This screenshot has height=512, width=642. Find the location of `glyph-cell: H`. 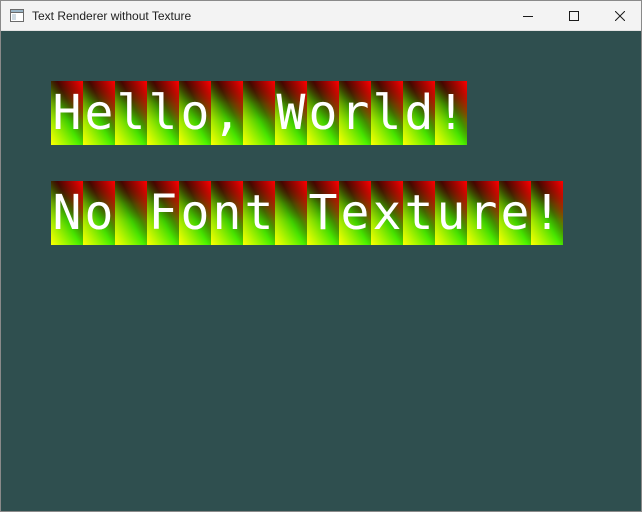

glyph-cell: H is located at coordinates (67, 113).